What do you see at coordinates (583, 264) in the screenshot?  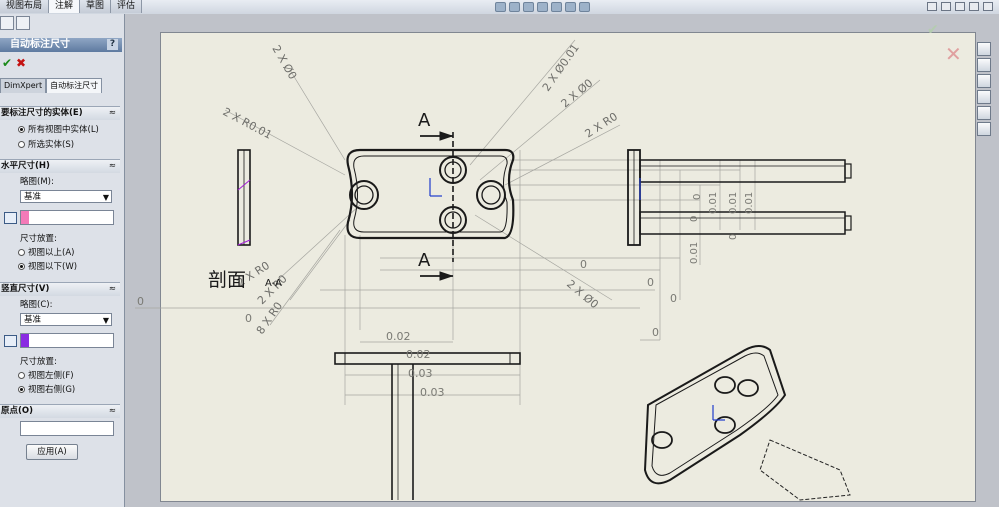 I see `dim-h-3: 0` at bounding box center [583, 264].